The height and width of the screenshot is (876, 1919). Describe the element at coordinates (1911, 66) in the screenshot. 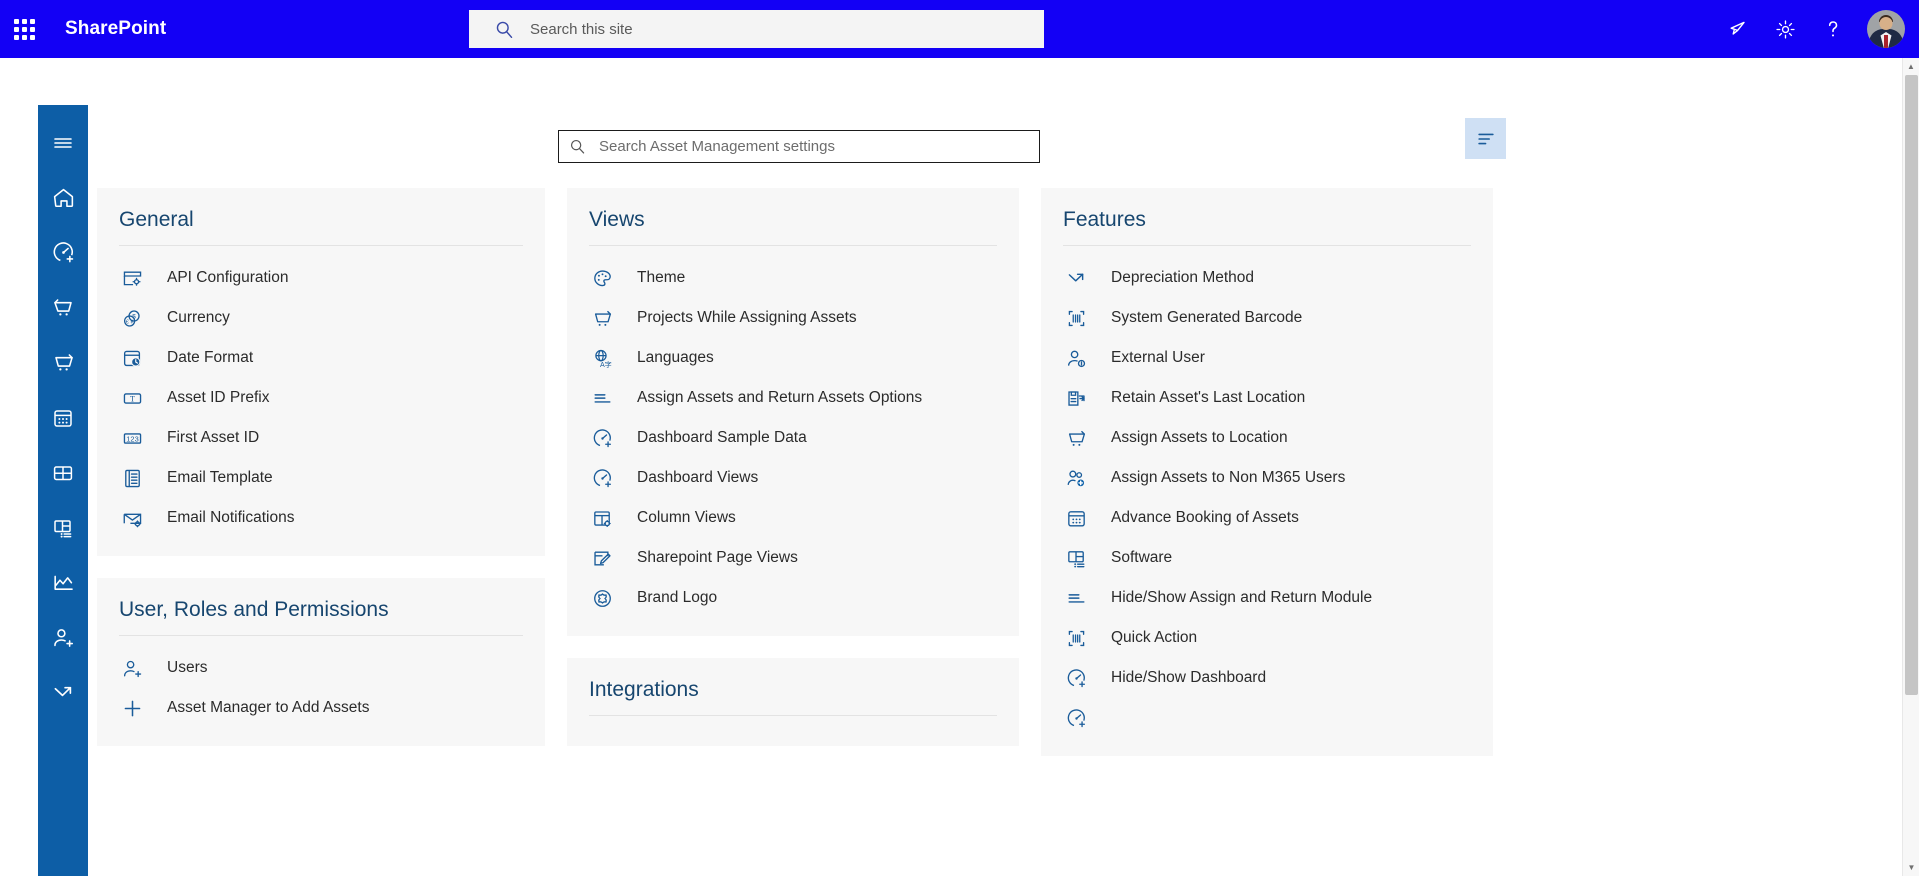

I see `scroll-up-button: ▲` at that location.